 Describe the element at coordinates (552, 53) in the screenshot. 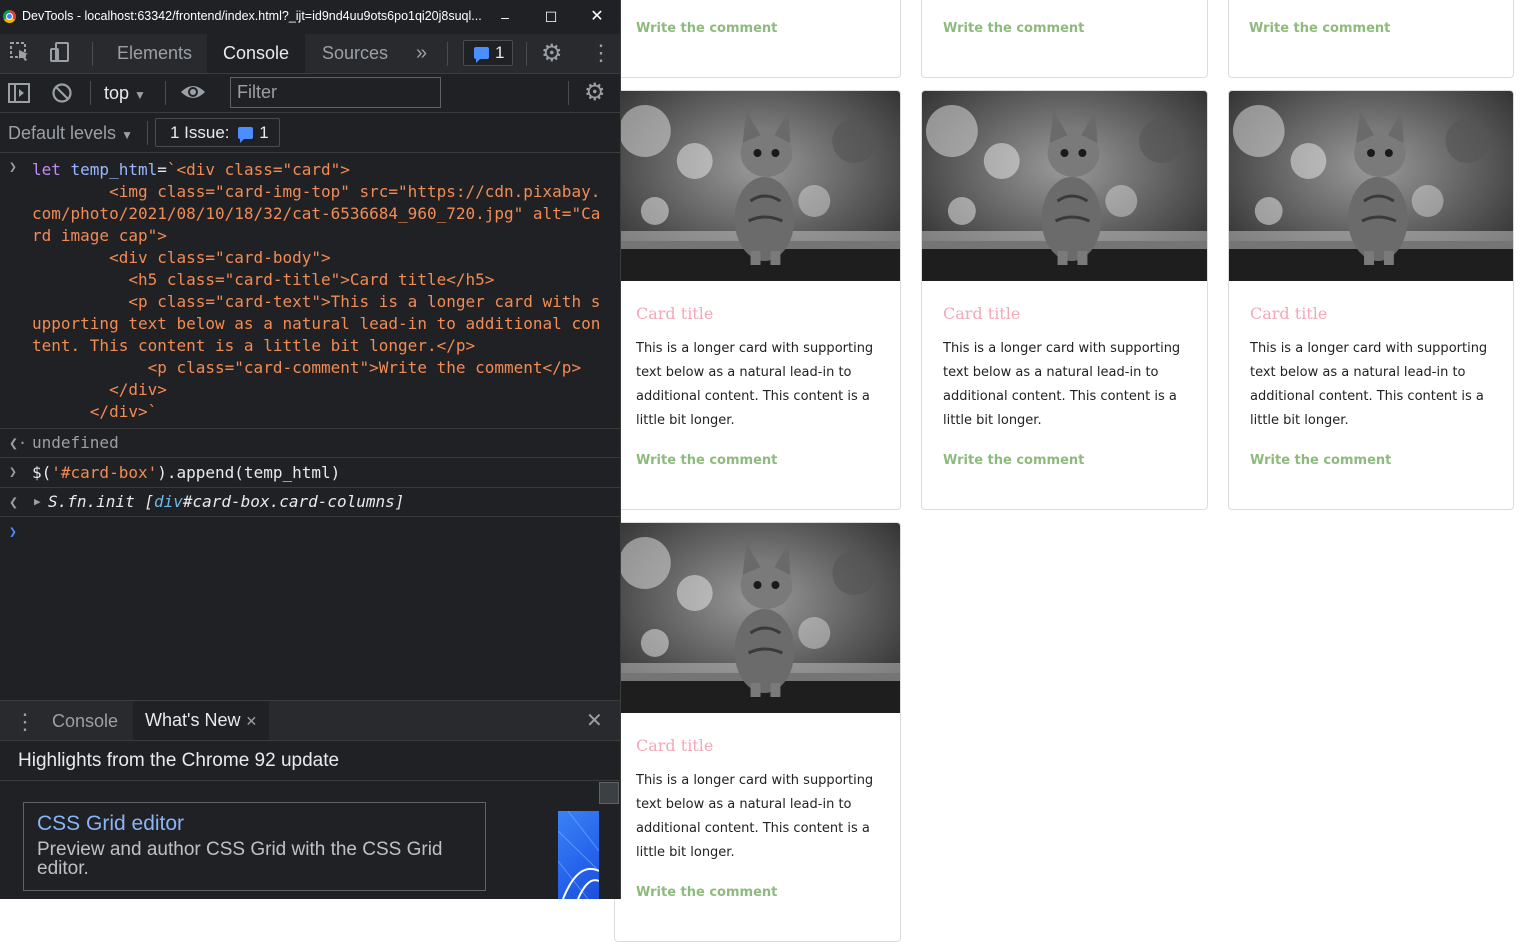

I see `settings-gear-icon: ⚙` at that location.